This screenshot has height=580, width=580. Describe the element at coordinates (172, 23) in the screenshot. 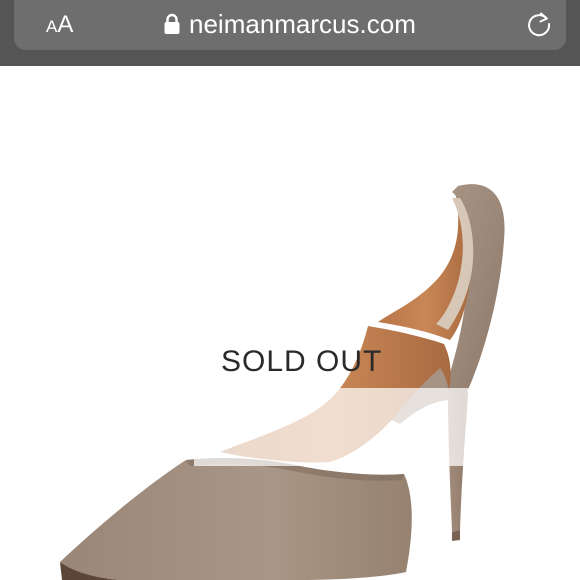

I see `lock-icon` at that location.